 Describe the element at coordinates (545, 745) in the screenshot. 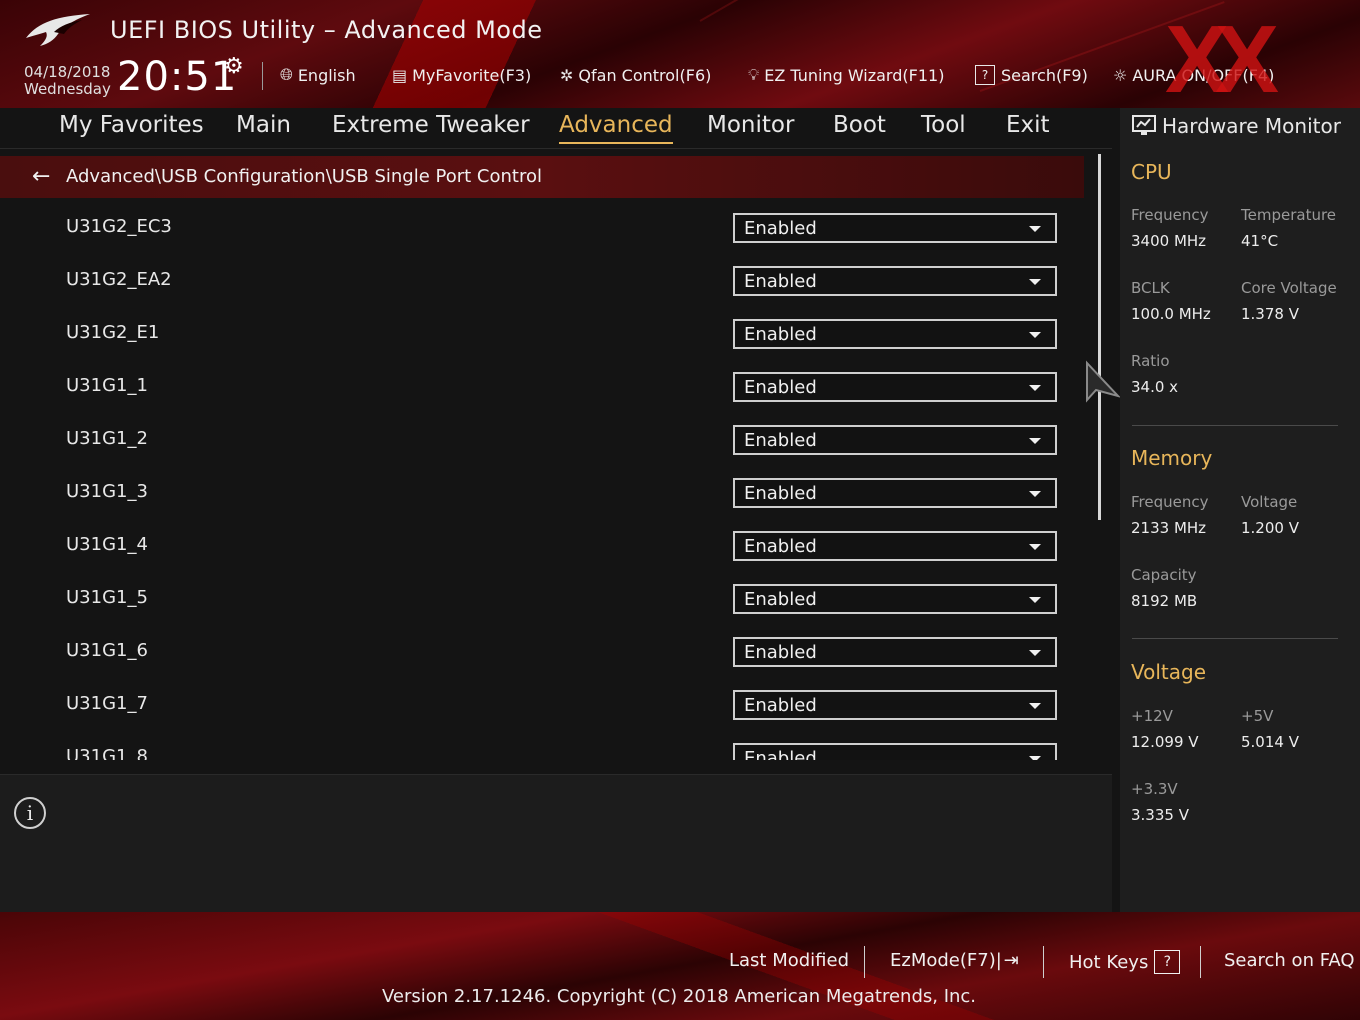

I see `setting-row: U31G1_8 Enabled` at that location.